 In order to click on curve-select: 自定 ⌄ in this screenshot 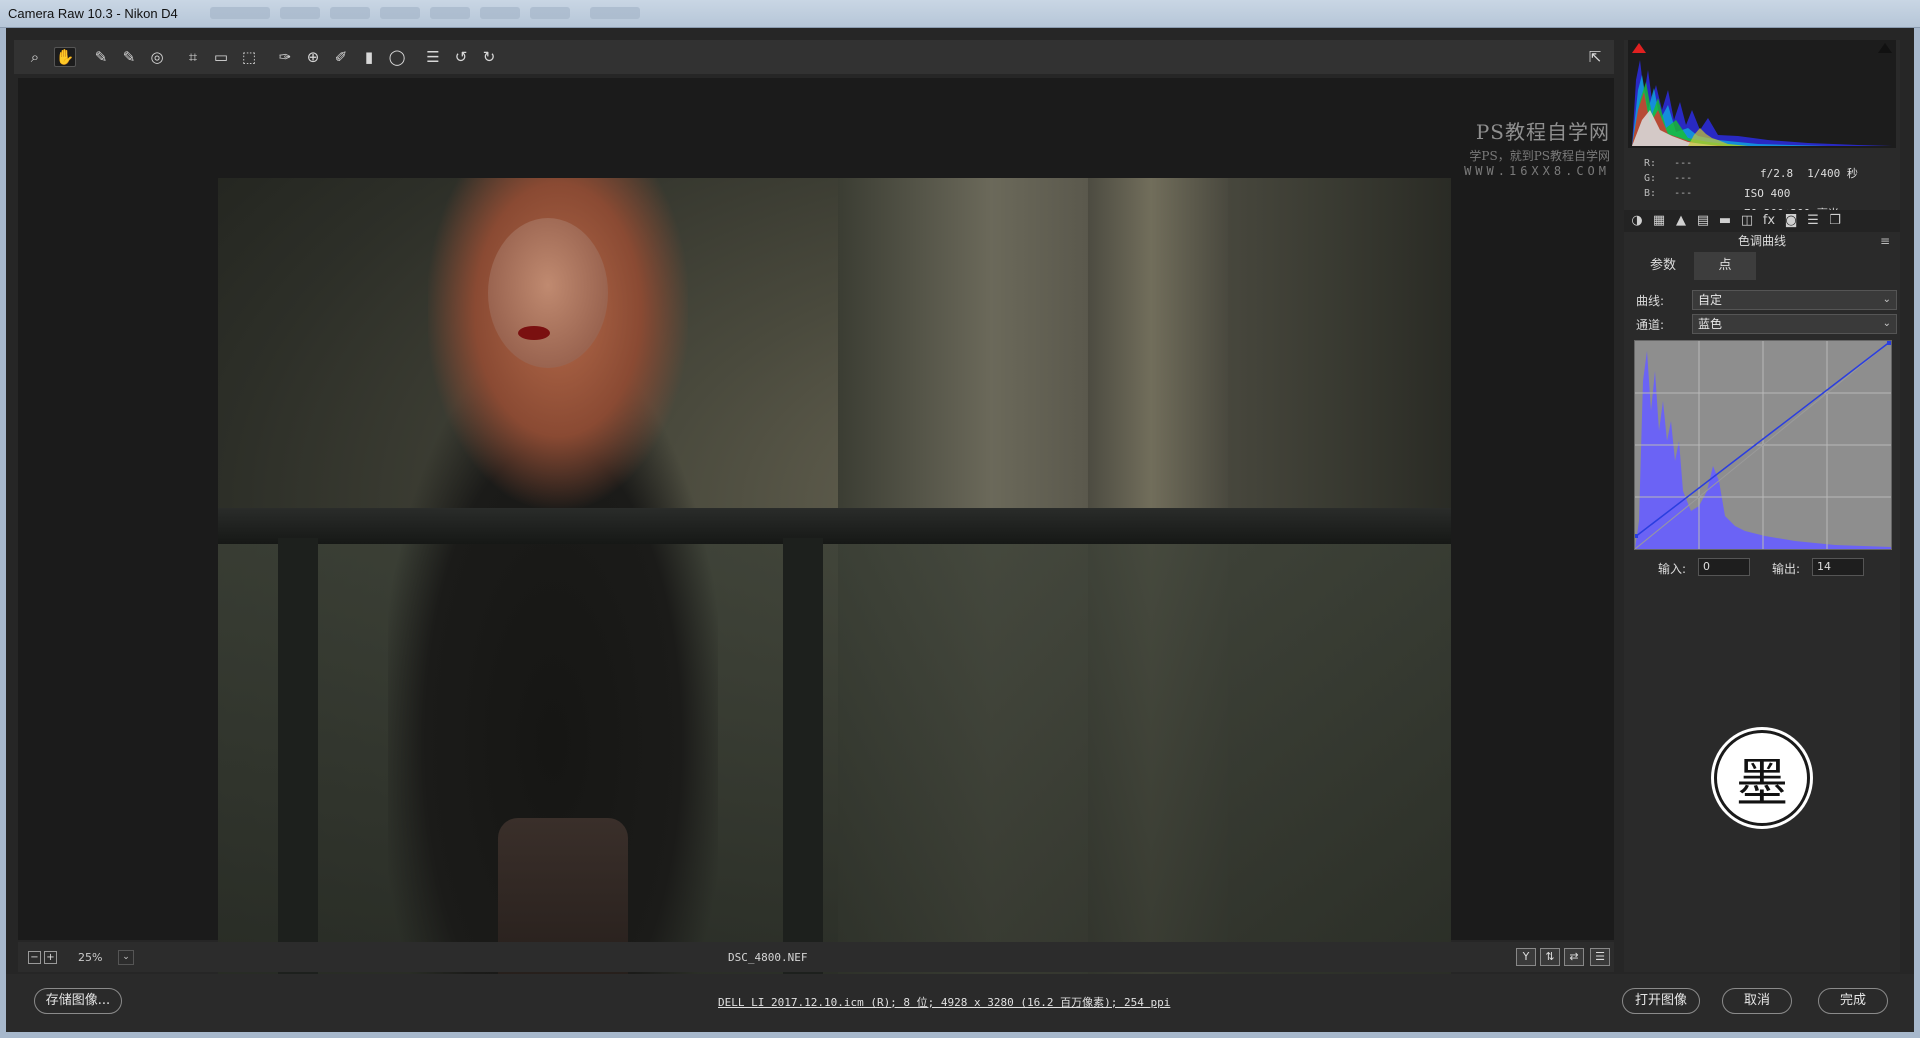, I will do `click(1794, 300)`.